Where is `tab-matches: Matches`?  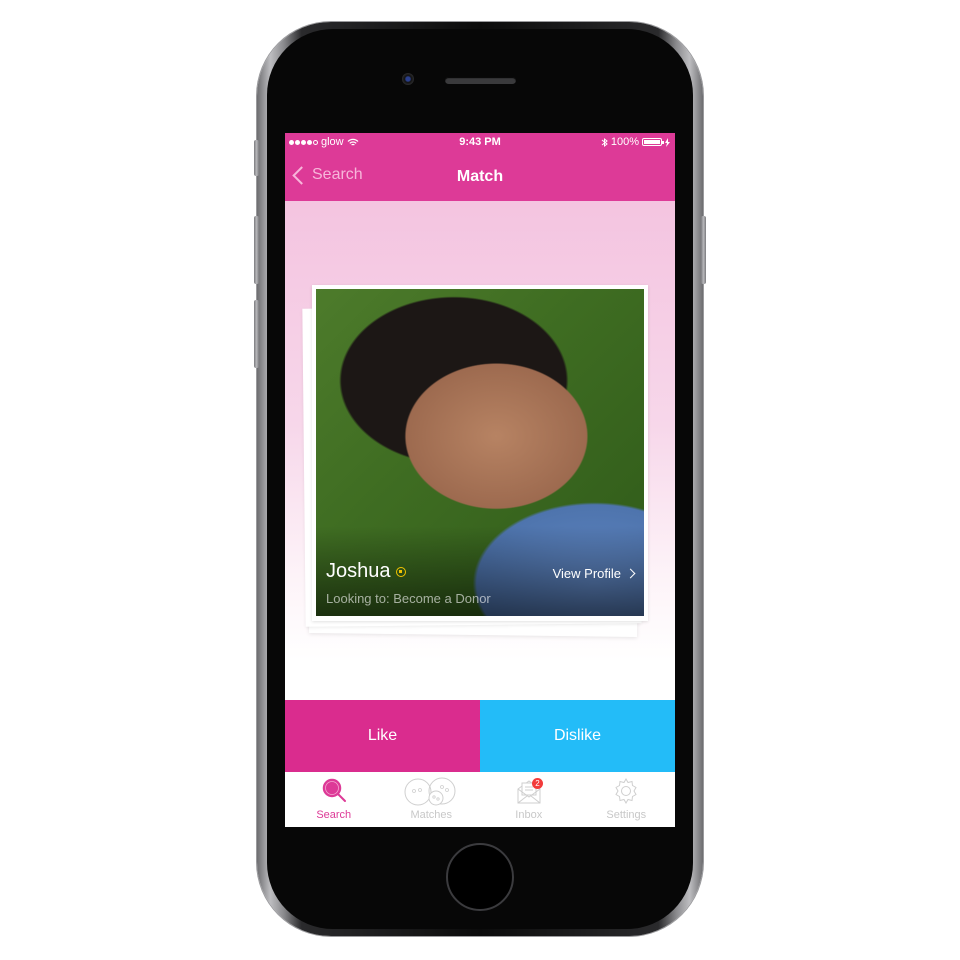
tab-matches: Matches is located at coordinates (432, 799).